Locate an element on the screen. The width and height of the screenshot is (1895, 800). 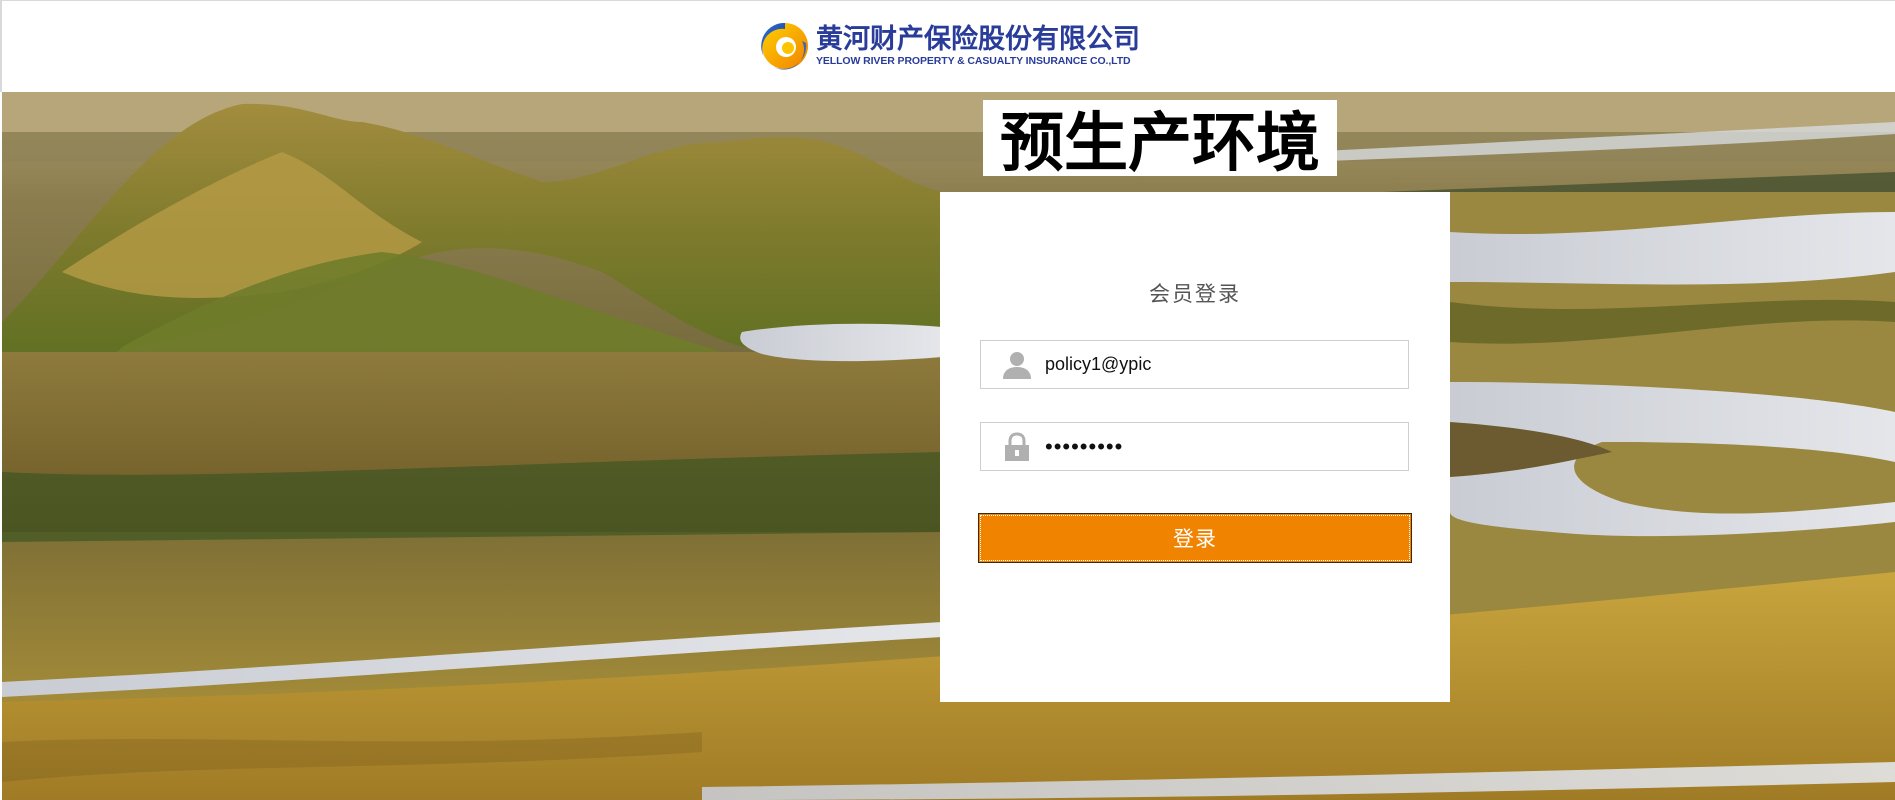
user-icon is located at coordinates (1017, 364).